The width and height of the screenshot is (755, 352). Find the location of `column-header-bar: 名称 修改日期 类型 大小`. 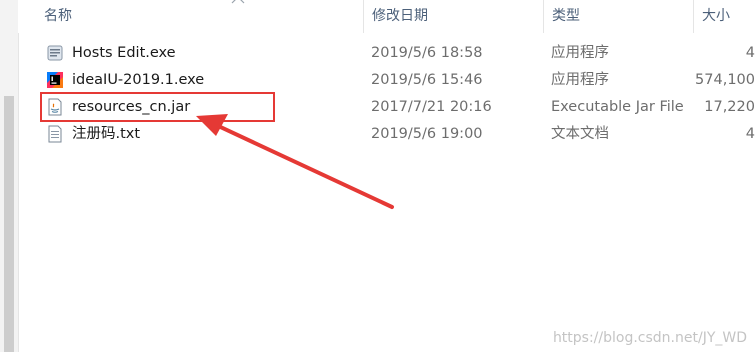

column-header-bar: 名称 修改日期 类型 大小 is located at coordinates (386, 16).